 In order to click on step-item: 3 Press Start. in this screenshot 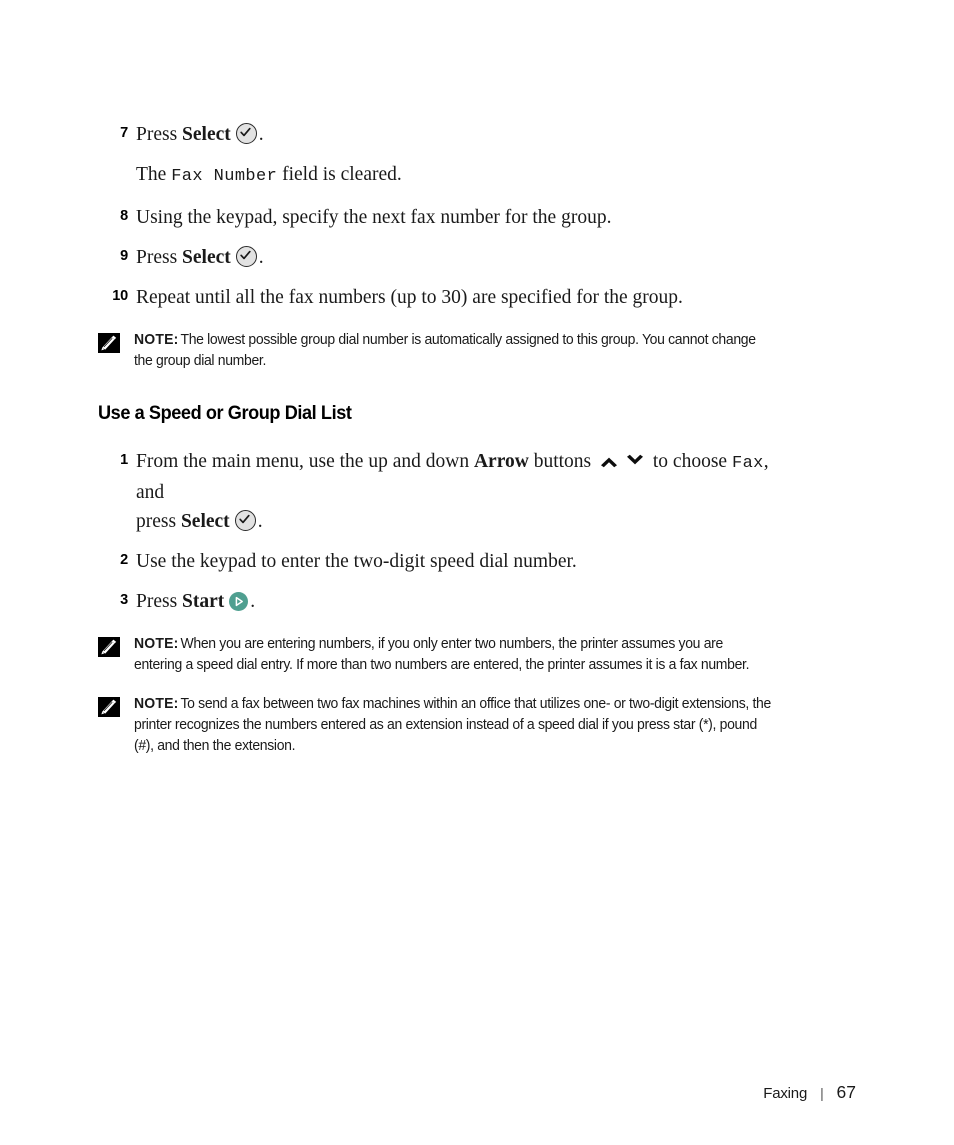, I will do `click(448, 601)`.